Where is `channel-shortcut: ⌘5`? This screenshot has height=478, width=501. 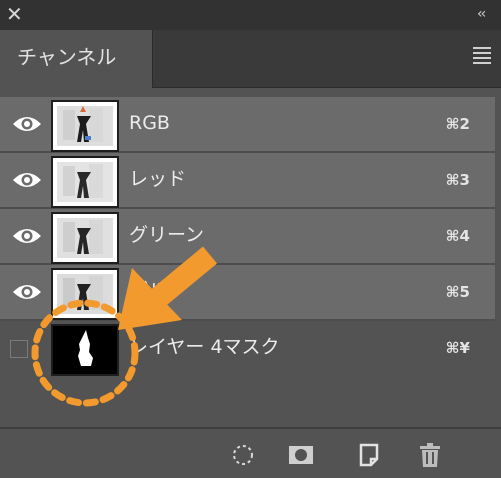
channel-shortcut: ⌘5 is located at coordinates (457, 292).